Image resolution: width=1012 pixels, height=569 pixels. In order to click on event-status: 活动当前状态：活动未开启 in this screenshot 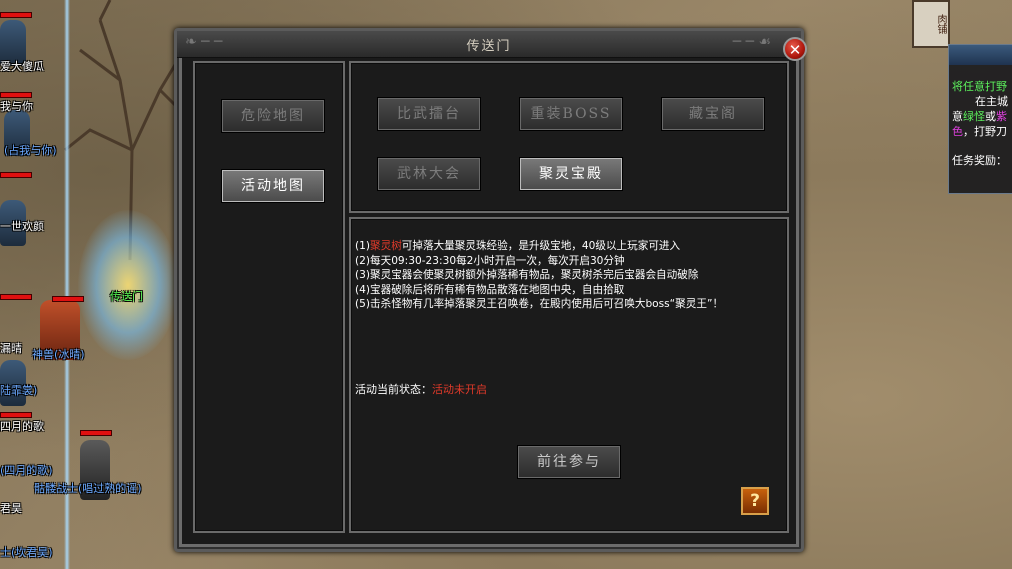, I will do `click(421, 389)`.